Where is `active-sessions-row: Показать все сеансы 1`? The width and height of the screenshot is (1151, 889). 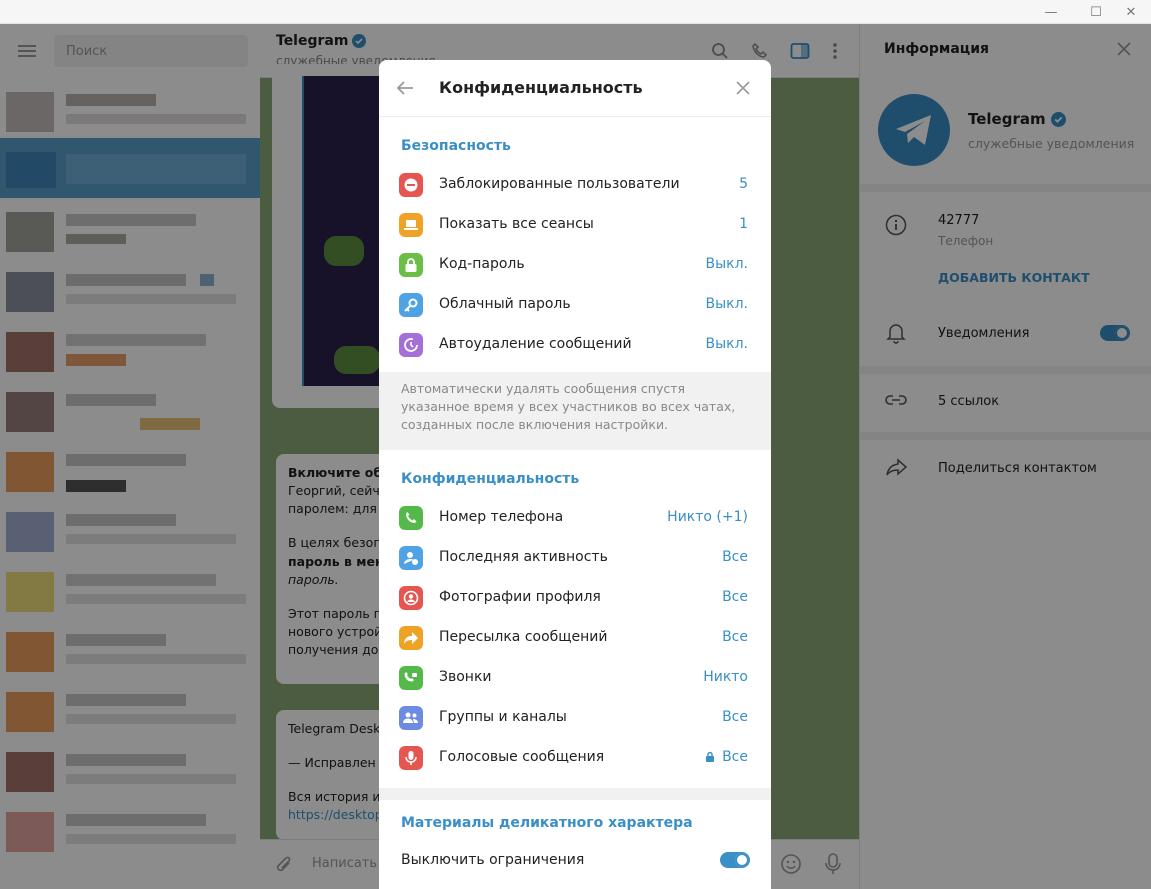
active-sessions-row: Показать все сеансы 1 is located at coordinates (575, 225).